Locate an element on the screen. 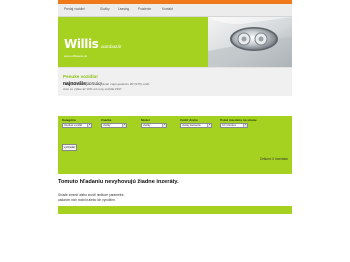 This screenshot has width=350, height=262. site-header: Willis autobazár www.willisauto.sk is located at coordinates (175, 42).